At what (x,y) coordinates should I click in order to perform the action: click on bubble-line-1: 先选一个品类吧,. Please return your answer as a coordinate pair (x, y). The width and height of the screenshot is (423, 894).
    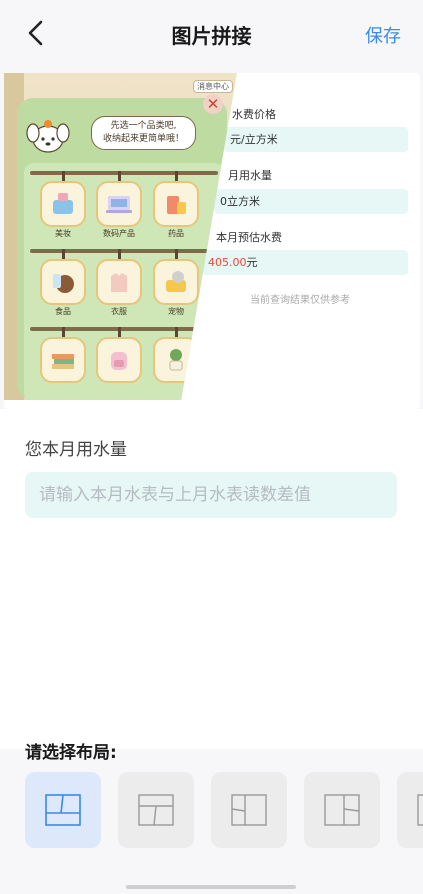
    Looking at the image, I should click on (143, 126).